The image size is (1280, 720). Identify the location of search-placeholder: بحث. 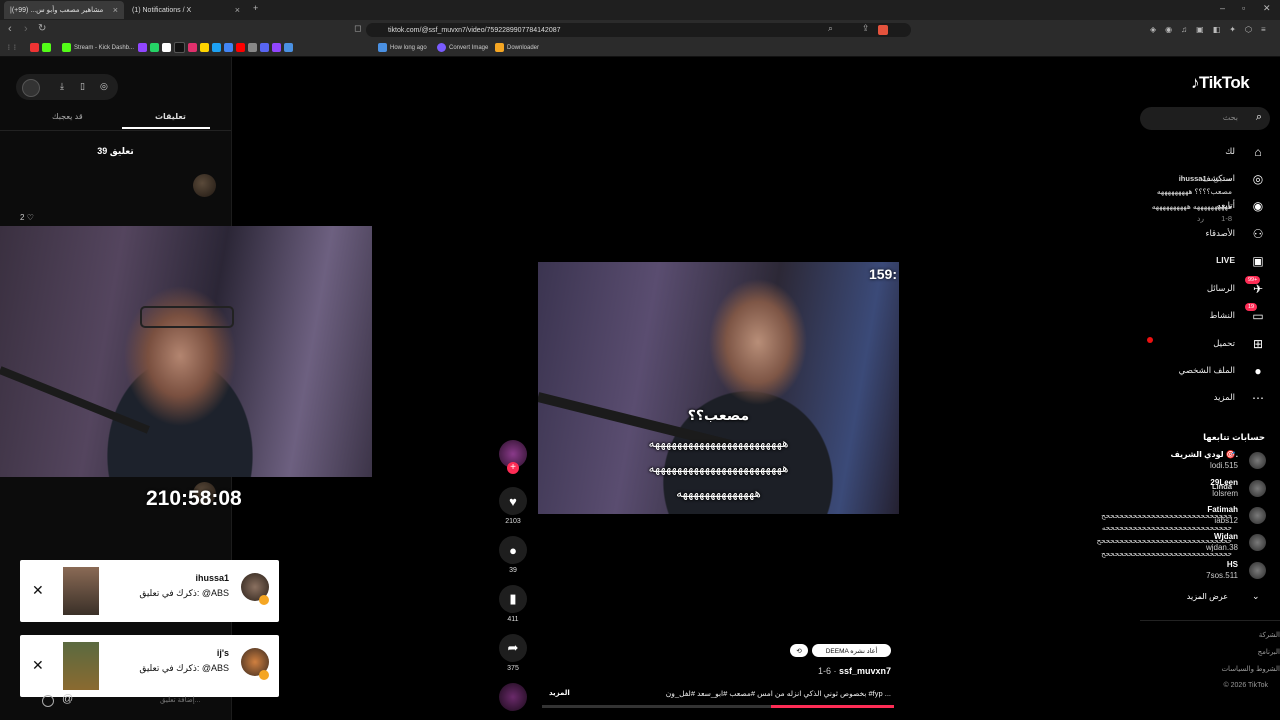
(1230, 117).